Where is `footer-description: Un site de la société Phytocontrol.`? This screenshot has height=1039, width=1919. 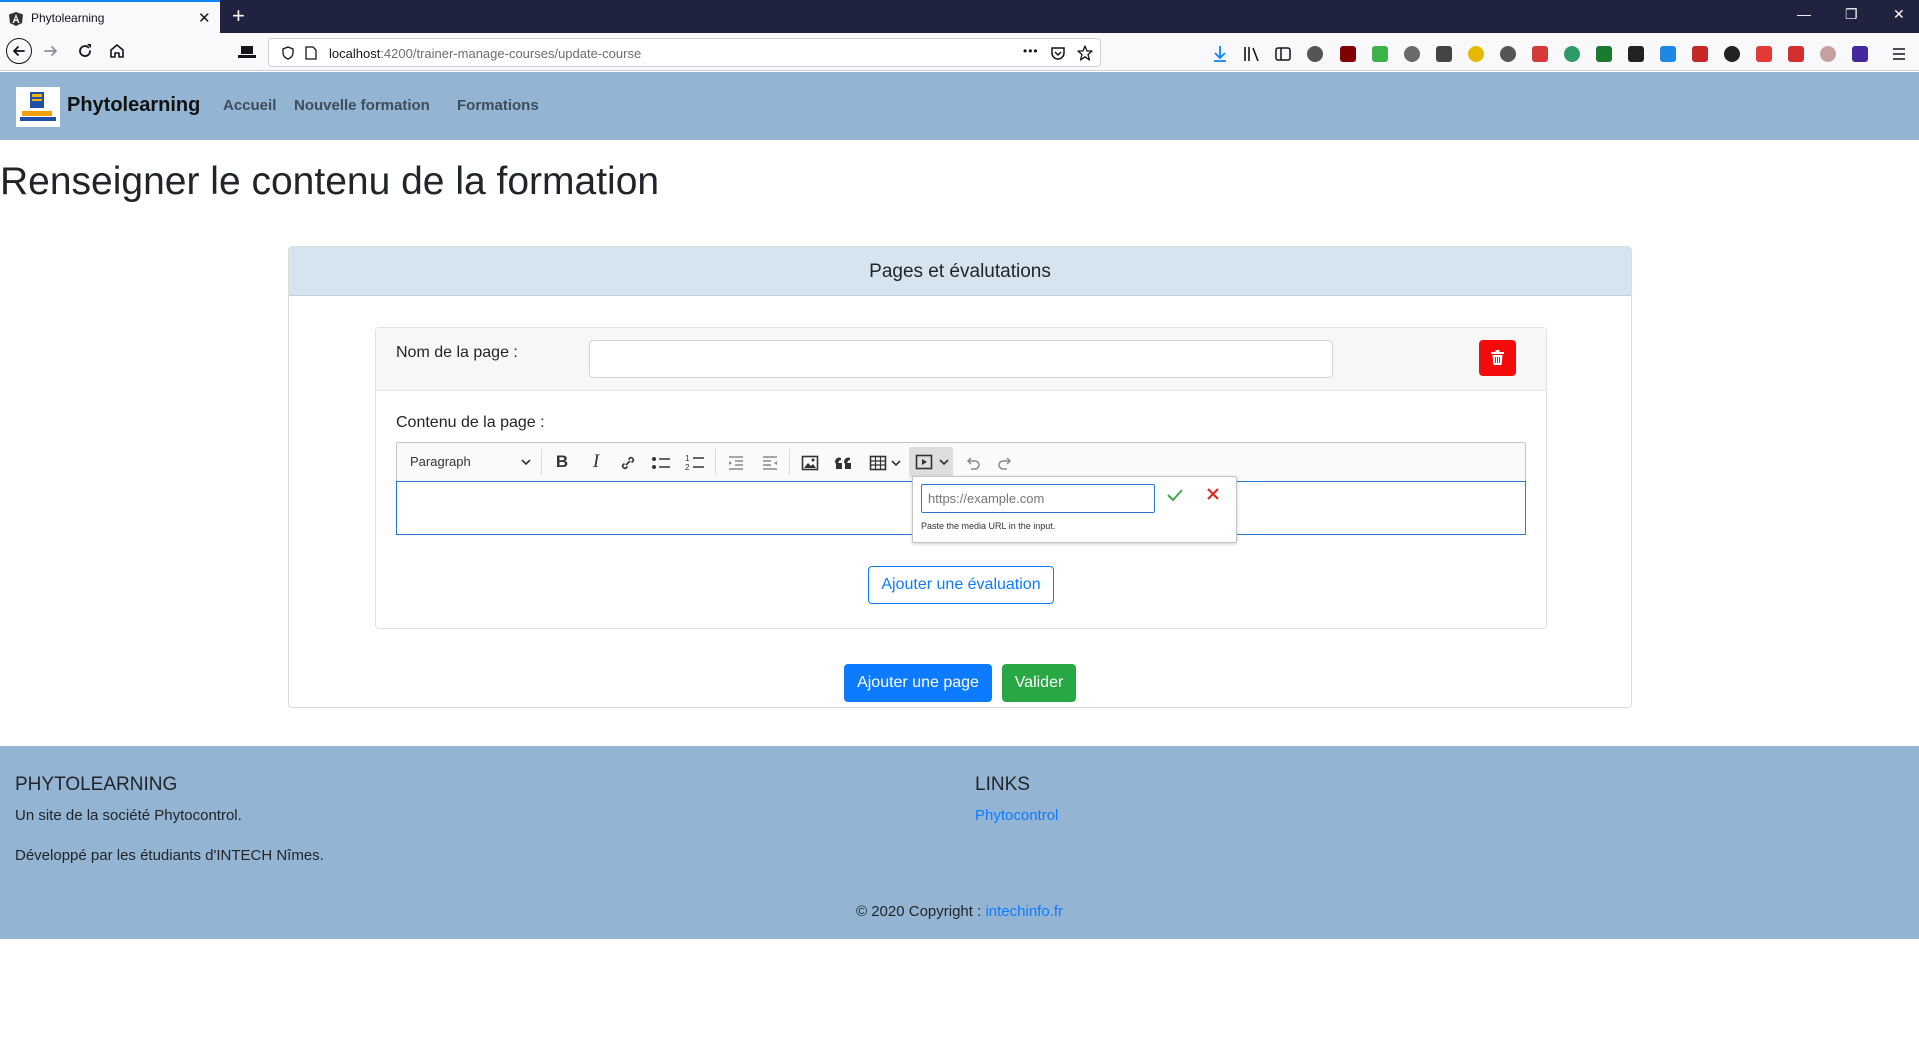 footer-description: Un site de la société Phytocontrol. is located at coordinates (128, 815).